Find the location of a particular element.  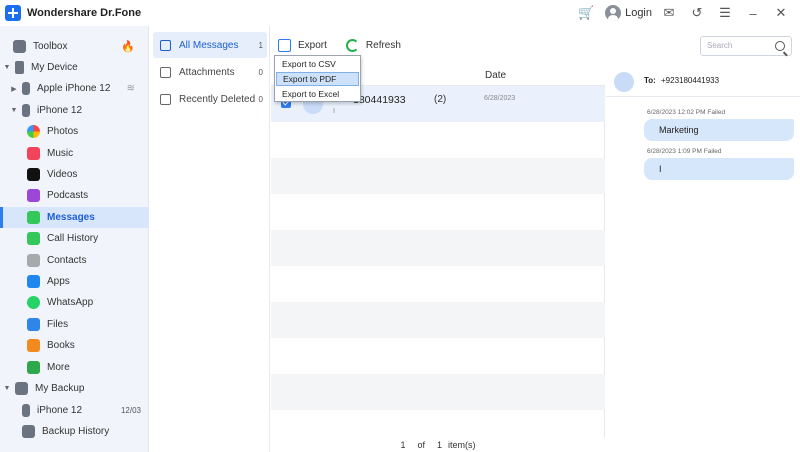

sidebar-item-label: My Backup is located at coordinates (60, 388).